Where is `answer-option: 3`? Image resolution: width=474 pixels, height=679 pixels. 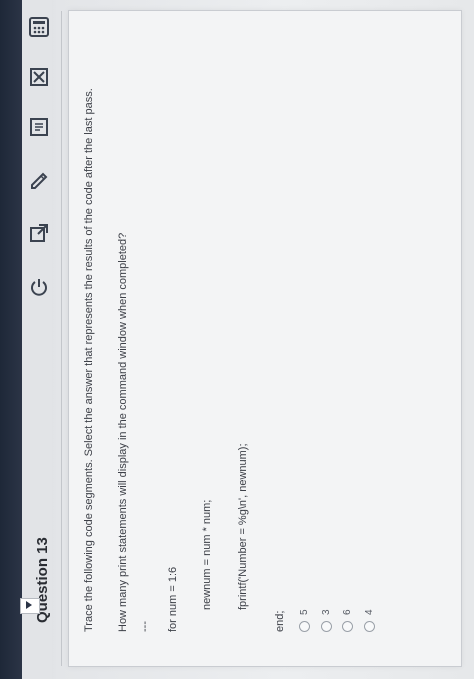
answer-option: 3 is located at coordinates (328, 620).